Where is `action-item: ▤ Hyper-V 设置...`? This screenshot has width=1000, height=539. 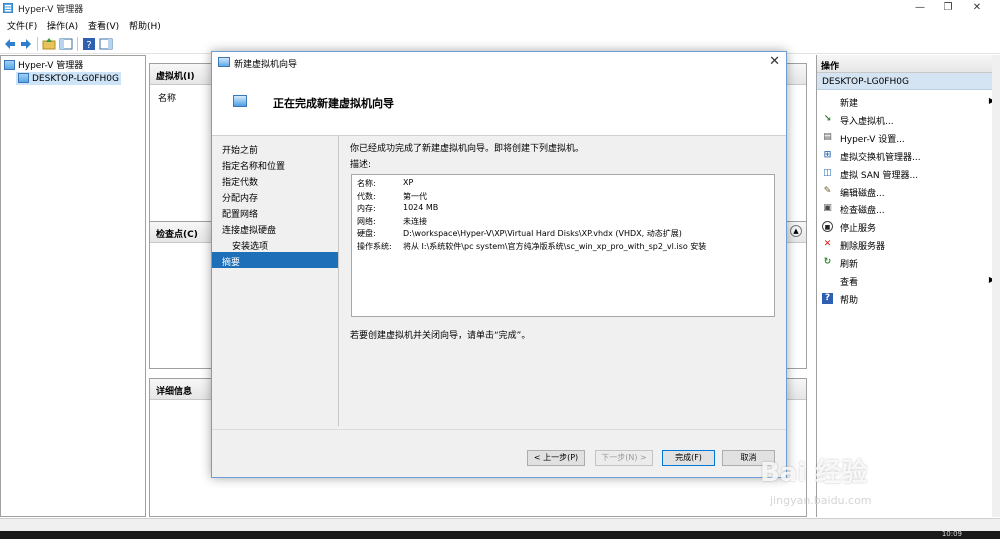
action-item: ▤ Hyper-V 设置... is located at coordinates (908, 138).